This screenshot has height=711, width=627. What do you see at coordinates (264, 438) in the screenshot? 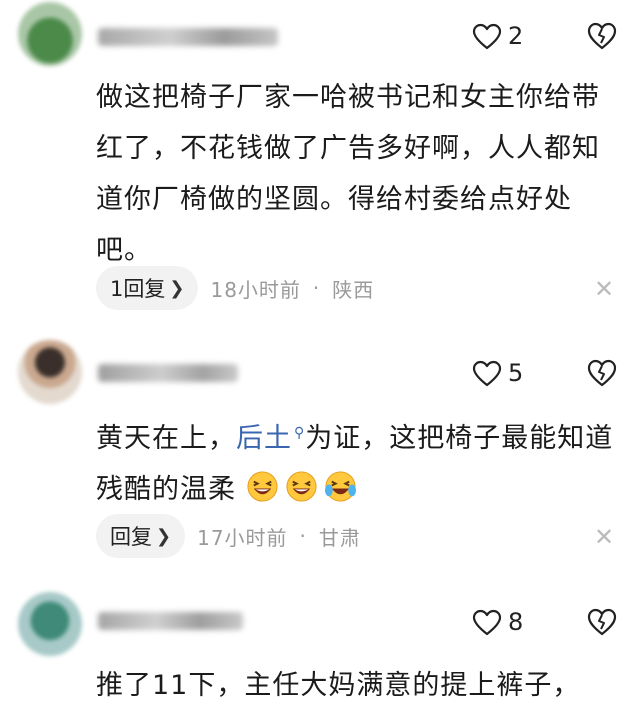
I see `search-link: 后土` at bounding box center [264, 438].